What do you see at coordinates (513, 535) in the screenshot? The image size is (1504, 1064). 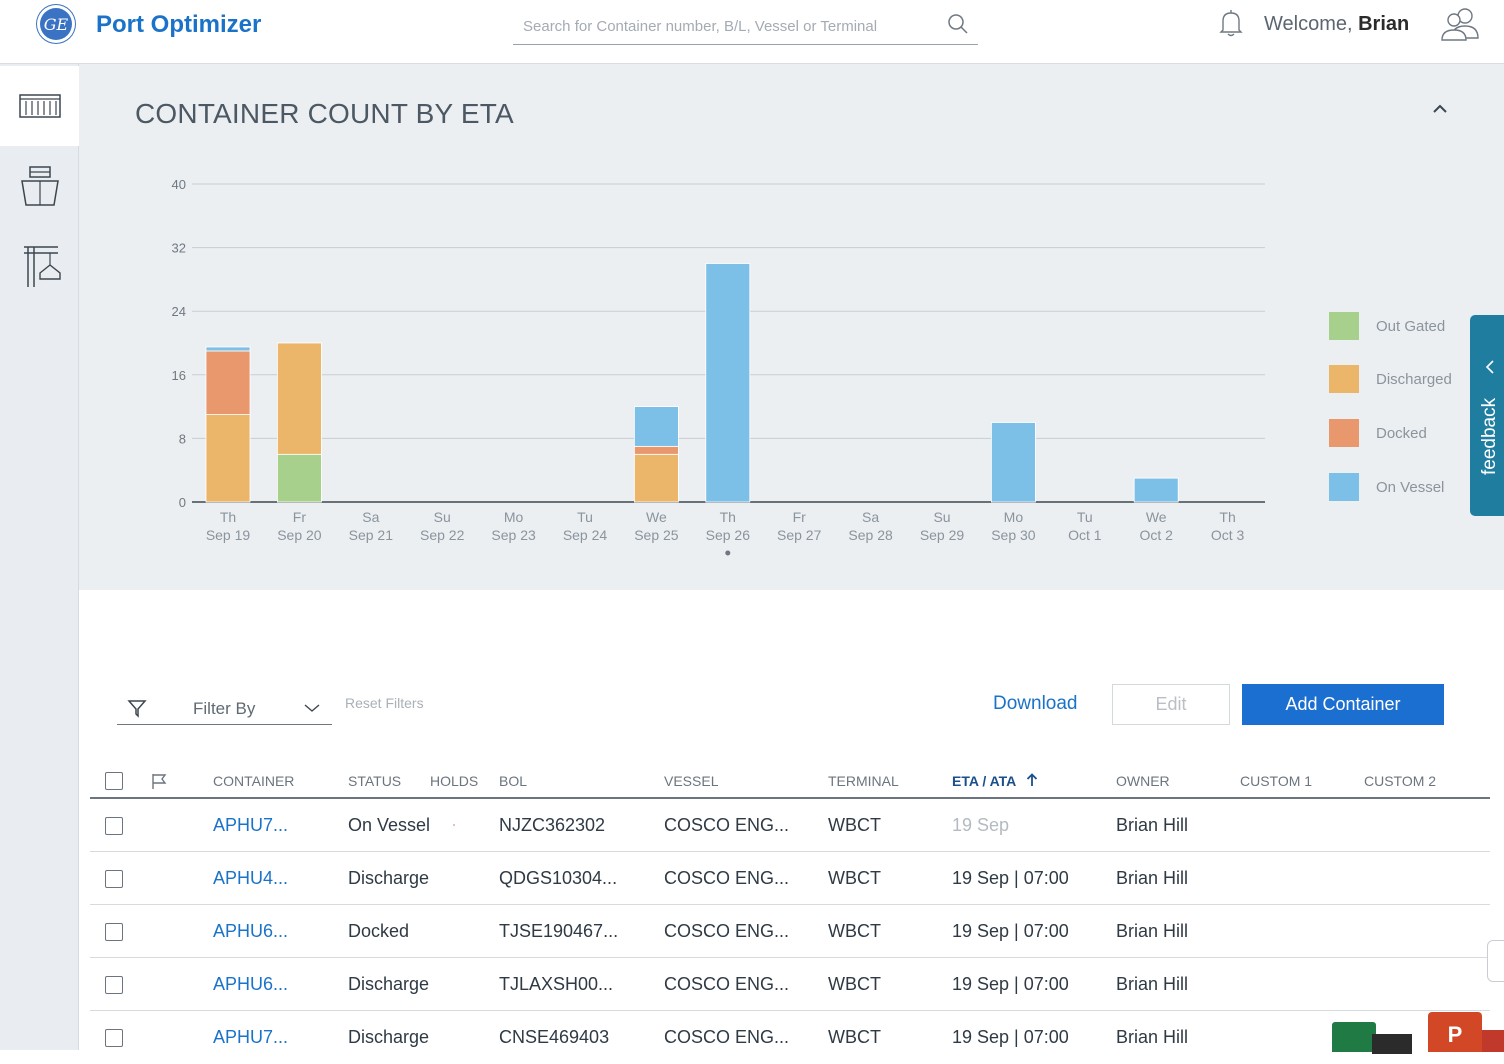 I see `x-tick-date: Sep 23` at bounding box center [513, 535].